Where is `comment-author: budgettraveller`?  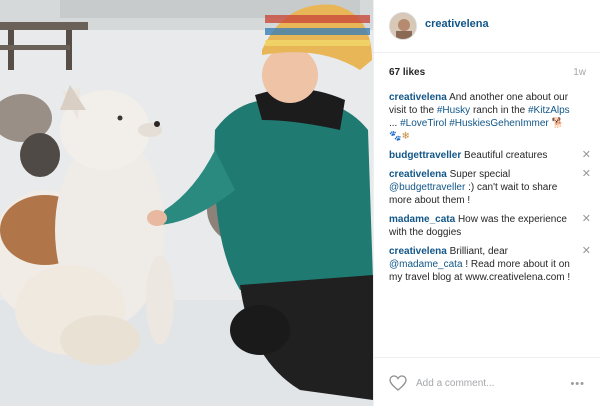
comment-author: budgettraveller is located at coordinates (425, 155).